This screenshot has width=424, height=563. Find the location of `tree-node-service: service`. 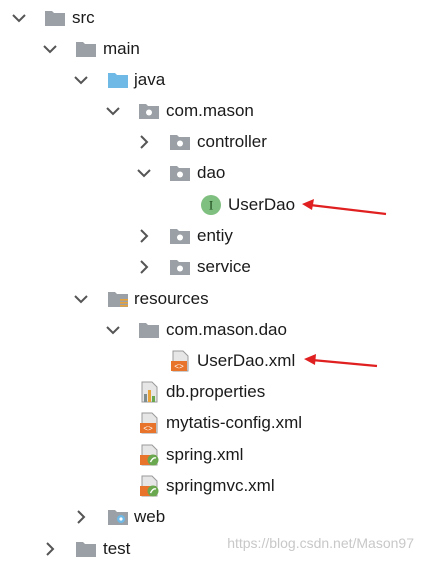

tree-node-service: service is located at coordinates (212, 267).